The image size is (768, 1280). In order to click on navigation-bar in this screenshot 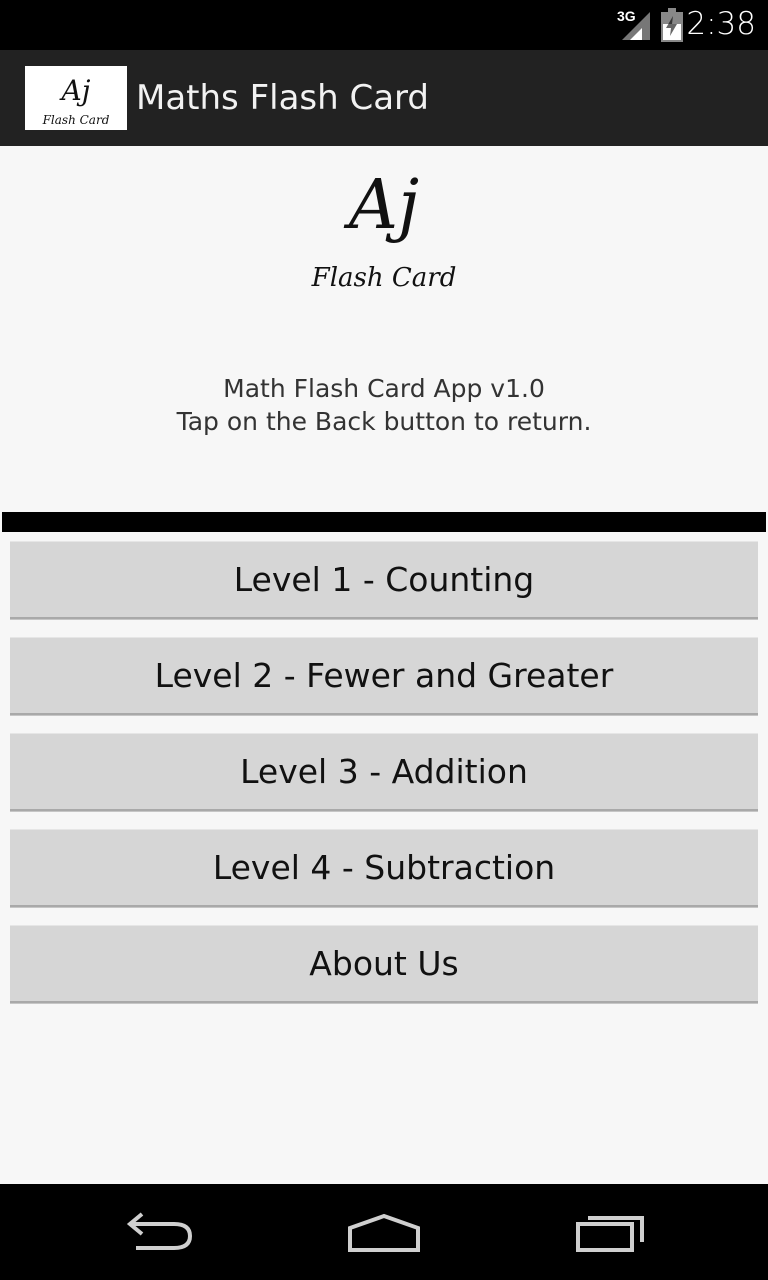, I will do `click(384, 1232)`.